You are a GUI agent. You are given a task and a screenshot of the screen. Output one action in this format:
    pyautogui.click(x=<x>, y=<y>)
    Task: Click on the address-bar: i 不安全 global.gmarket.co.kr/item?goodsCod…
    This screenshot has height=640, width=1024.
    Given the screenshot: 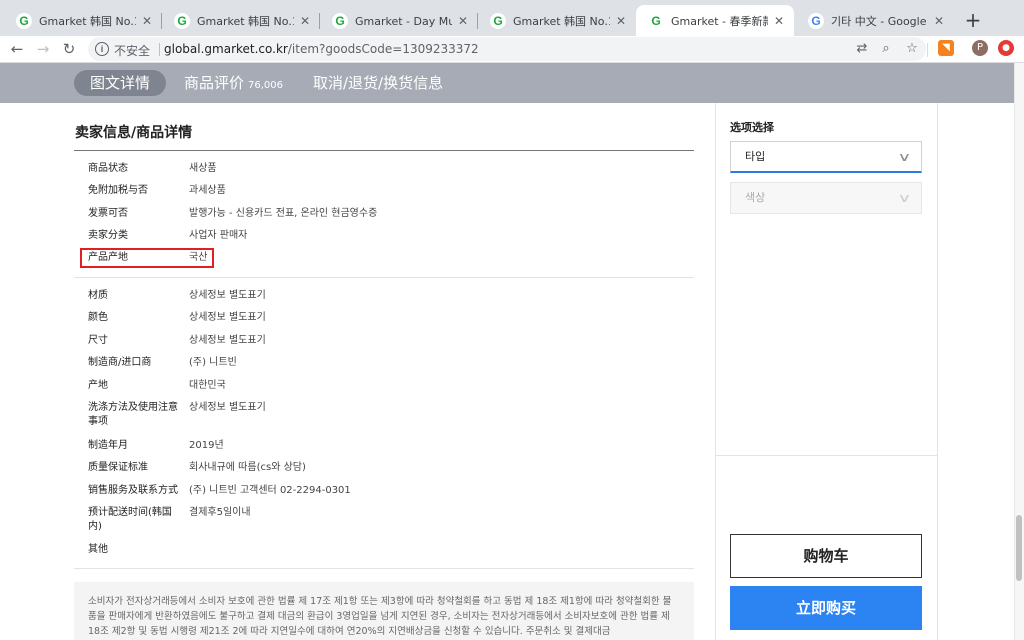 What is the action you would take?
    pyautogui.click(x=507, y=49)
    